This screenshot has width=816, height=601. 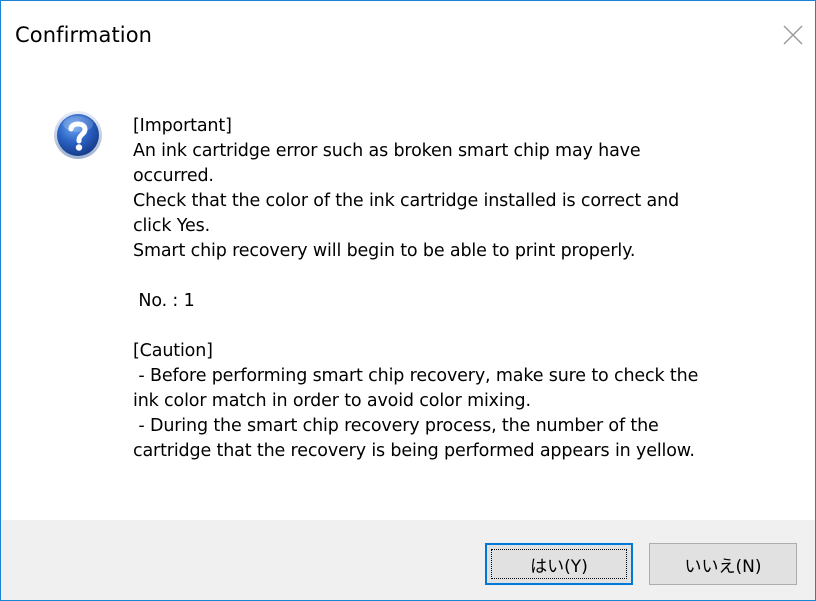 I want to click on close-button, so click(x=793, y=35).